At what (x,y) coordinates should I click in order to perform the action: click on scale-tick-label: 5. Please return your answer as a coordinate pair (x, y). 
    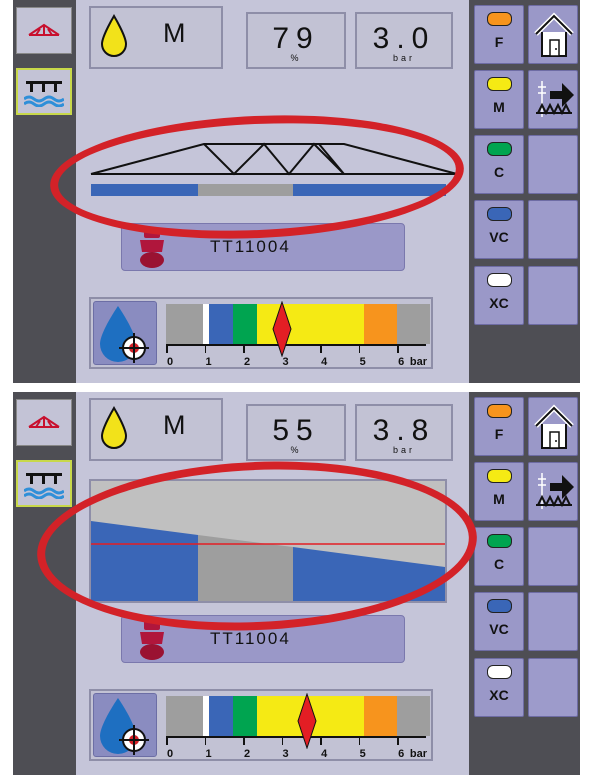
    Looking at the image, I should click on (362, 754).